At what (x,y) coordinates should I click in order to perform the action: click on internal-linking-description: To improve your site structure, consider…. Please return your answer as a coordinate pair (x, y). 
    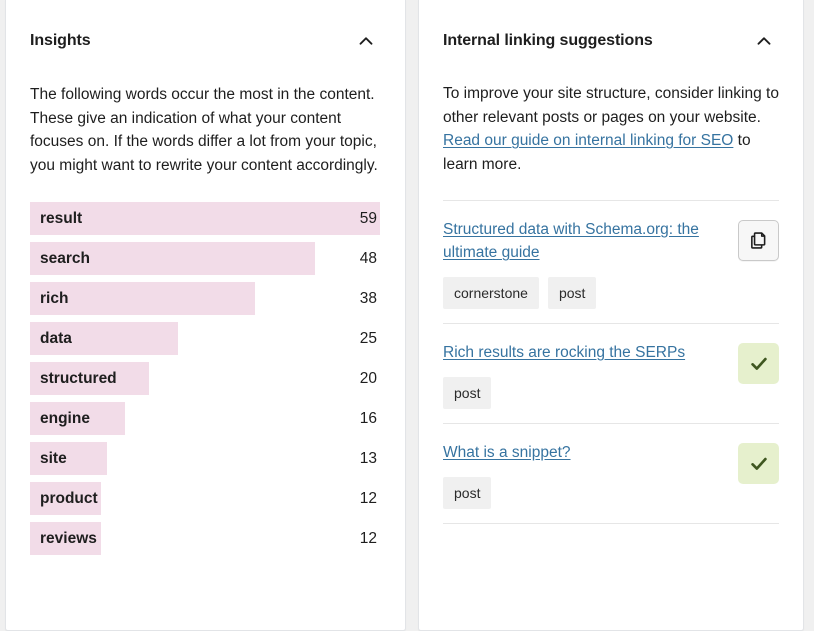
    Looking at the image, I should click on (611, 129).